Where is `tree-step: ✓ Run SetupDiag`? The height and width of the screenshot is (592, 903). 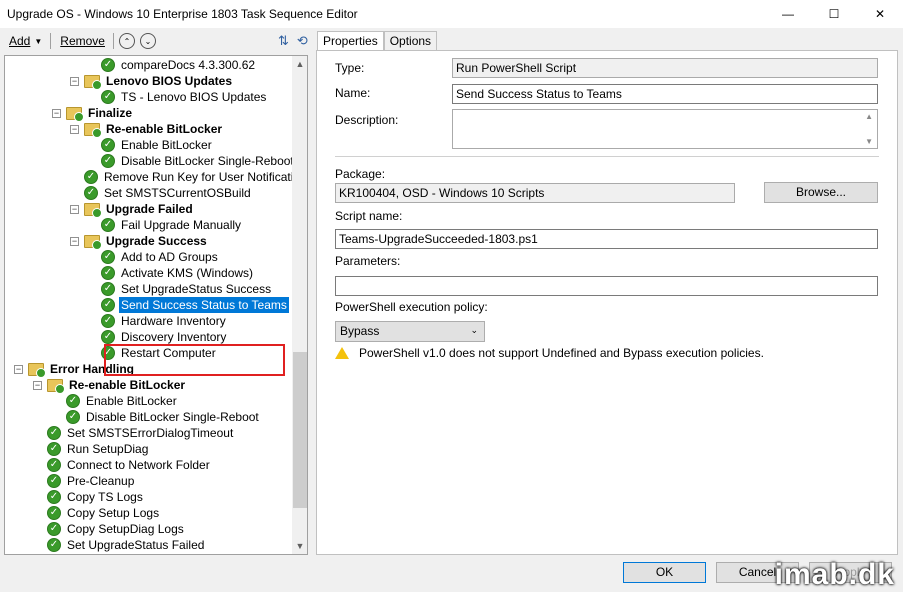
tree-step: ✓ Run SetupDiag is located at coordinates (98, 449).